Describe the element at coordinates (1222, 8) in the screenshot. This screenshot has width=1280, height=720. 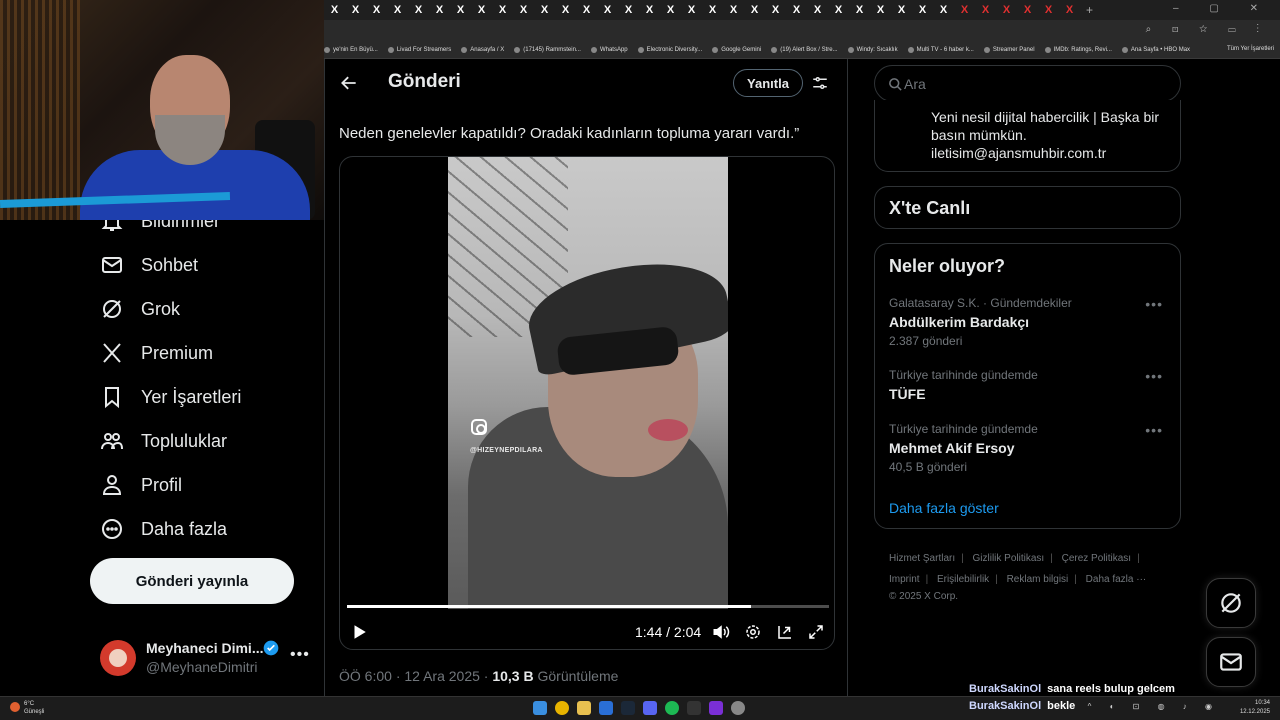
I see `window-controls: – ▢ ✕` at that location.